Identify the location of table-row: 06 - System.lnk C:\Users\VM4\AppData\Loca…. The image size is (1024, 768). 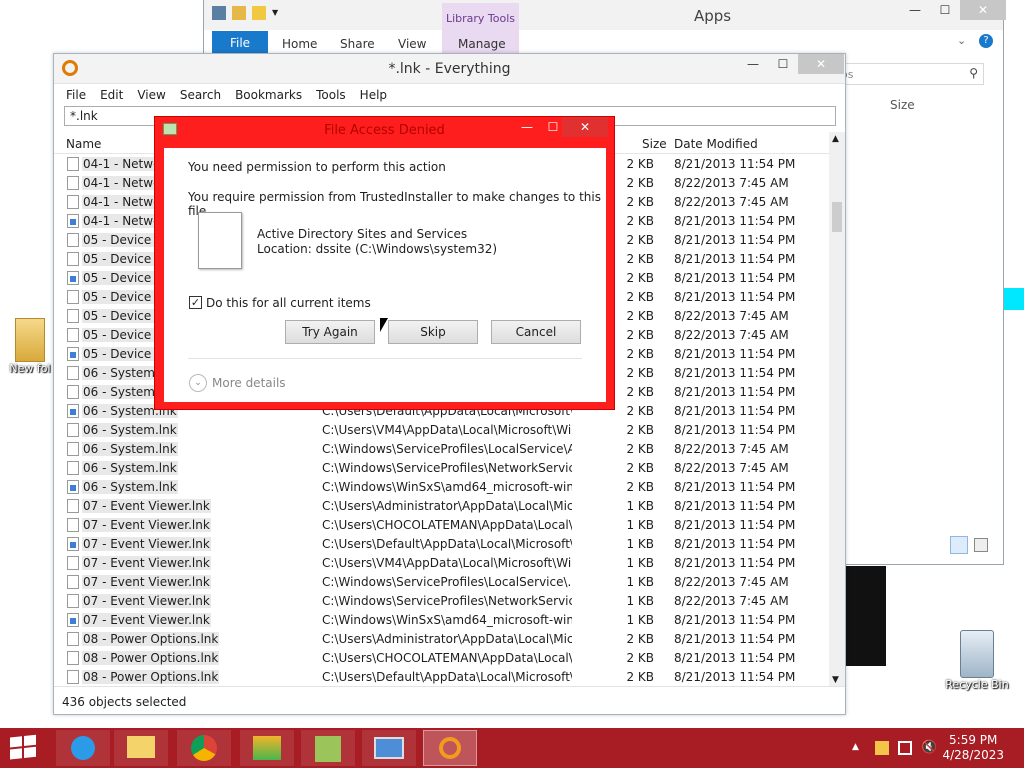
(442, 430).